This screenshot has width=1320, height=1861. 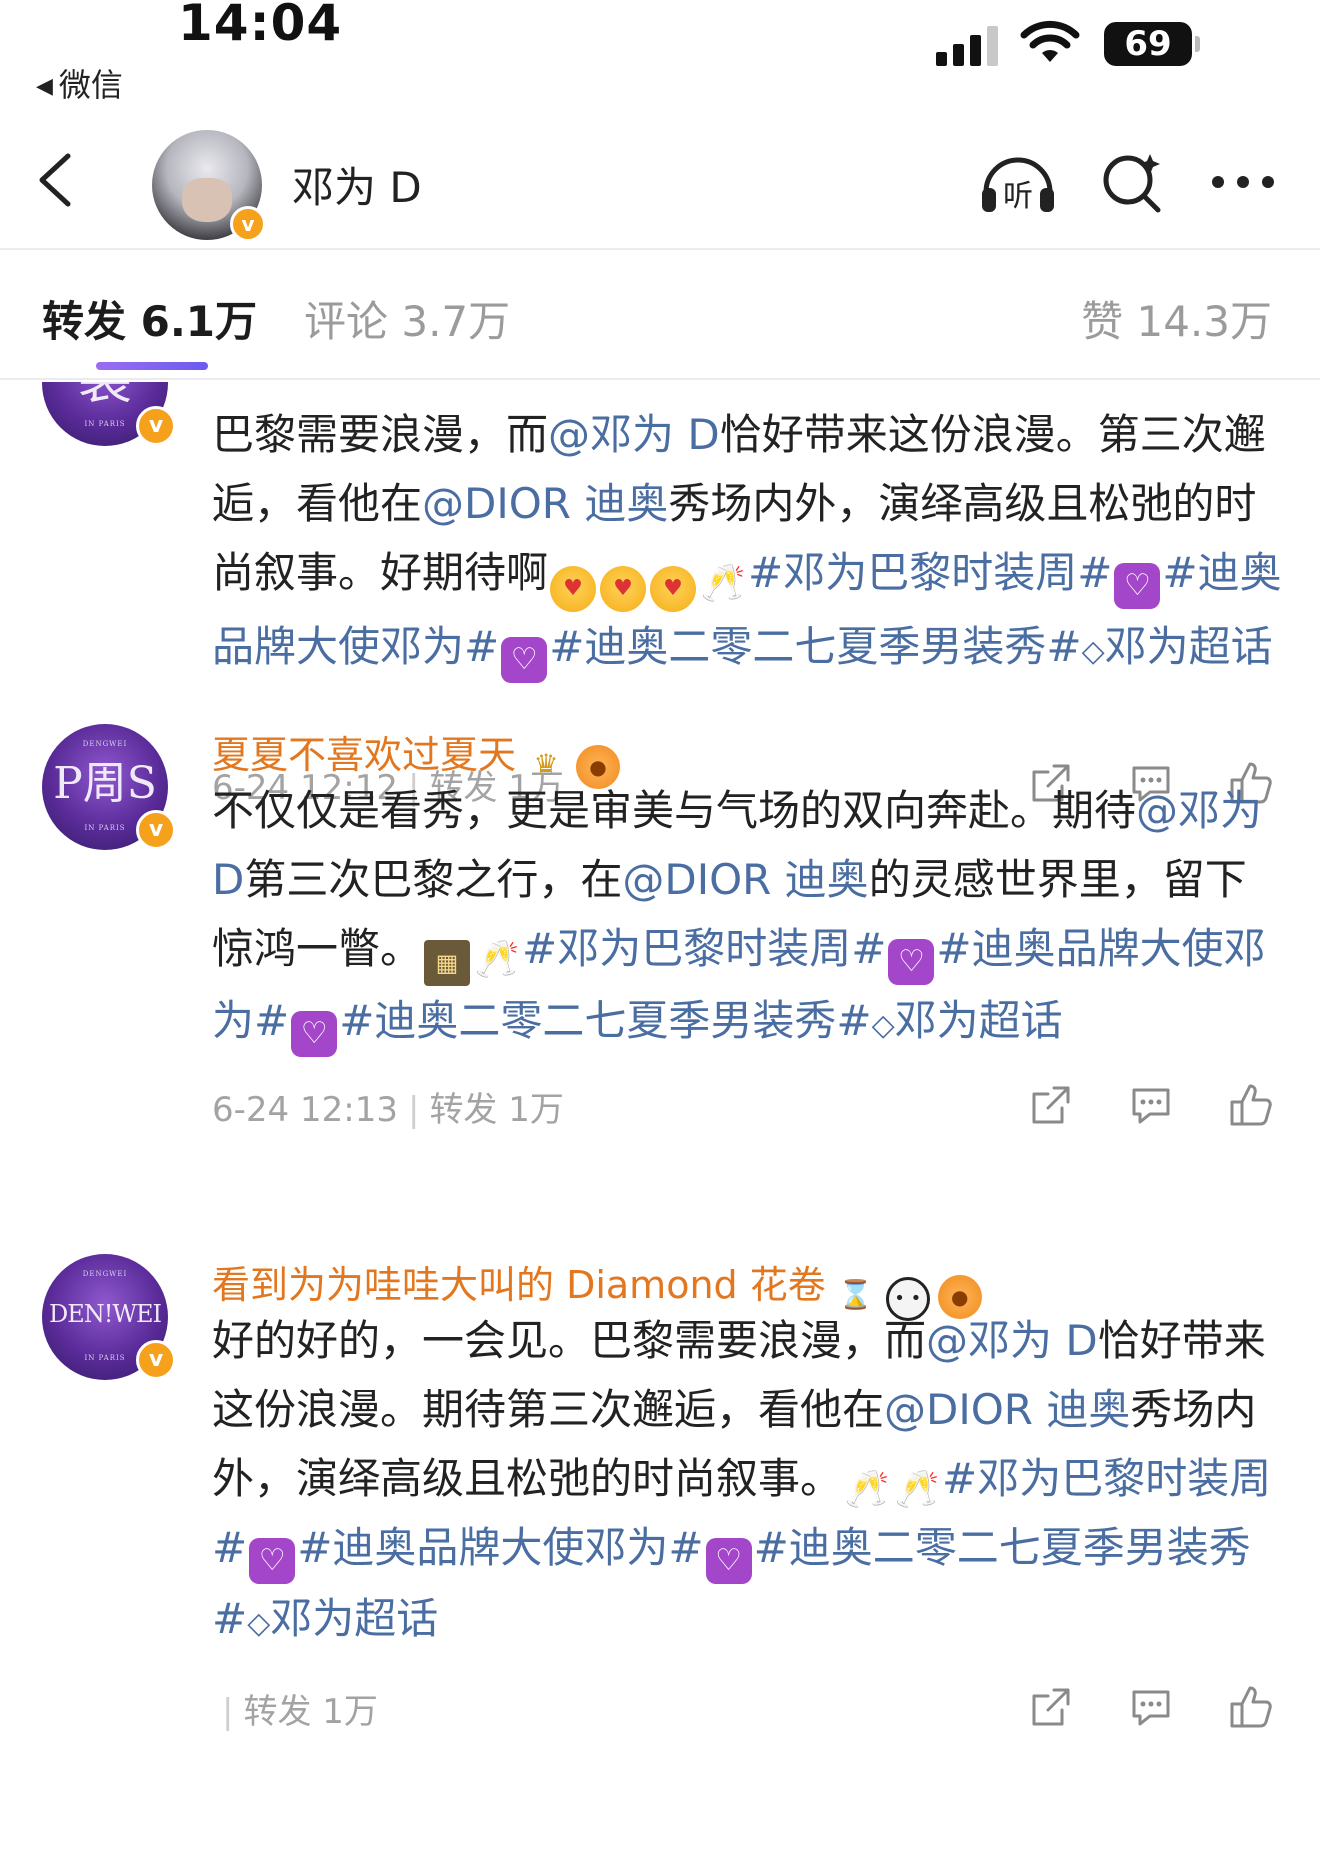 I want to click on hashtag-link: #迪奥品牌大使邓为#, so click(x=500, y=1547).